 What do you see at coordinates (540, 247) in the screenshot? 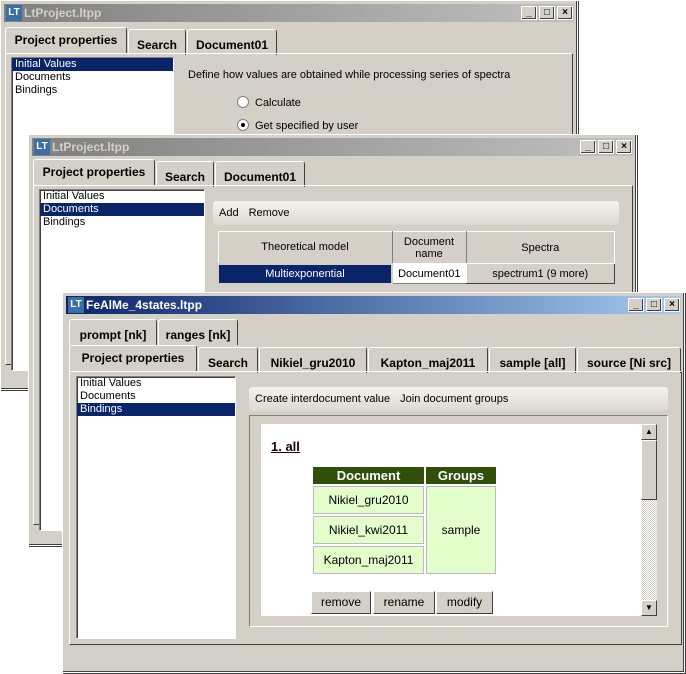
I see `header-spectra: Spectra` at bounding box center [540, 247].